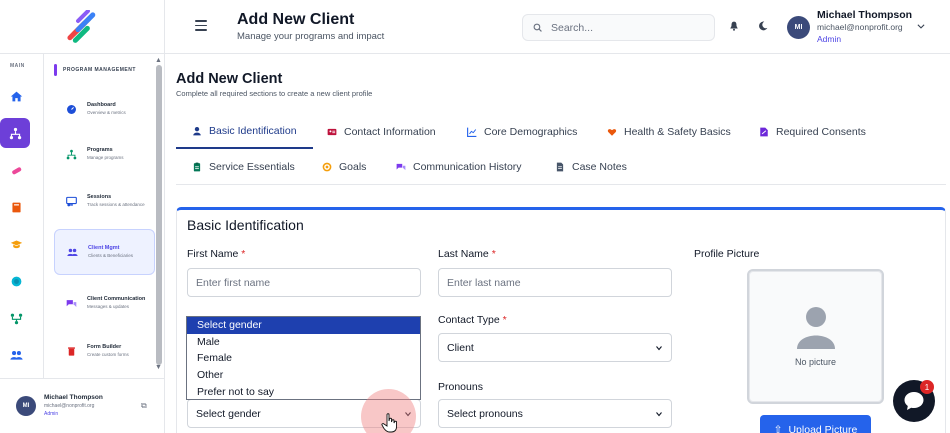 The width and height of the screenshot is (950, 433). I want to click on nav-item-programs: Programs Manage programs, so click(104, 154).